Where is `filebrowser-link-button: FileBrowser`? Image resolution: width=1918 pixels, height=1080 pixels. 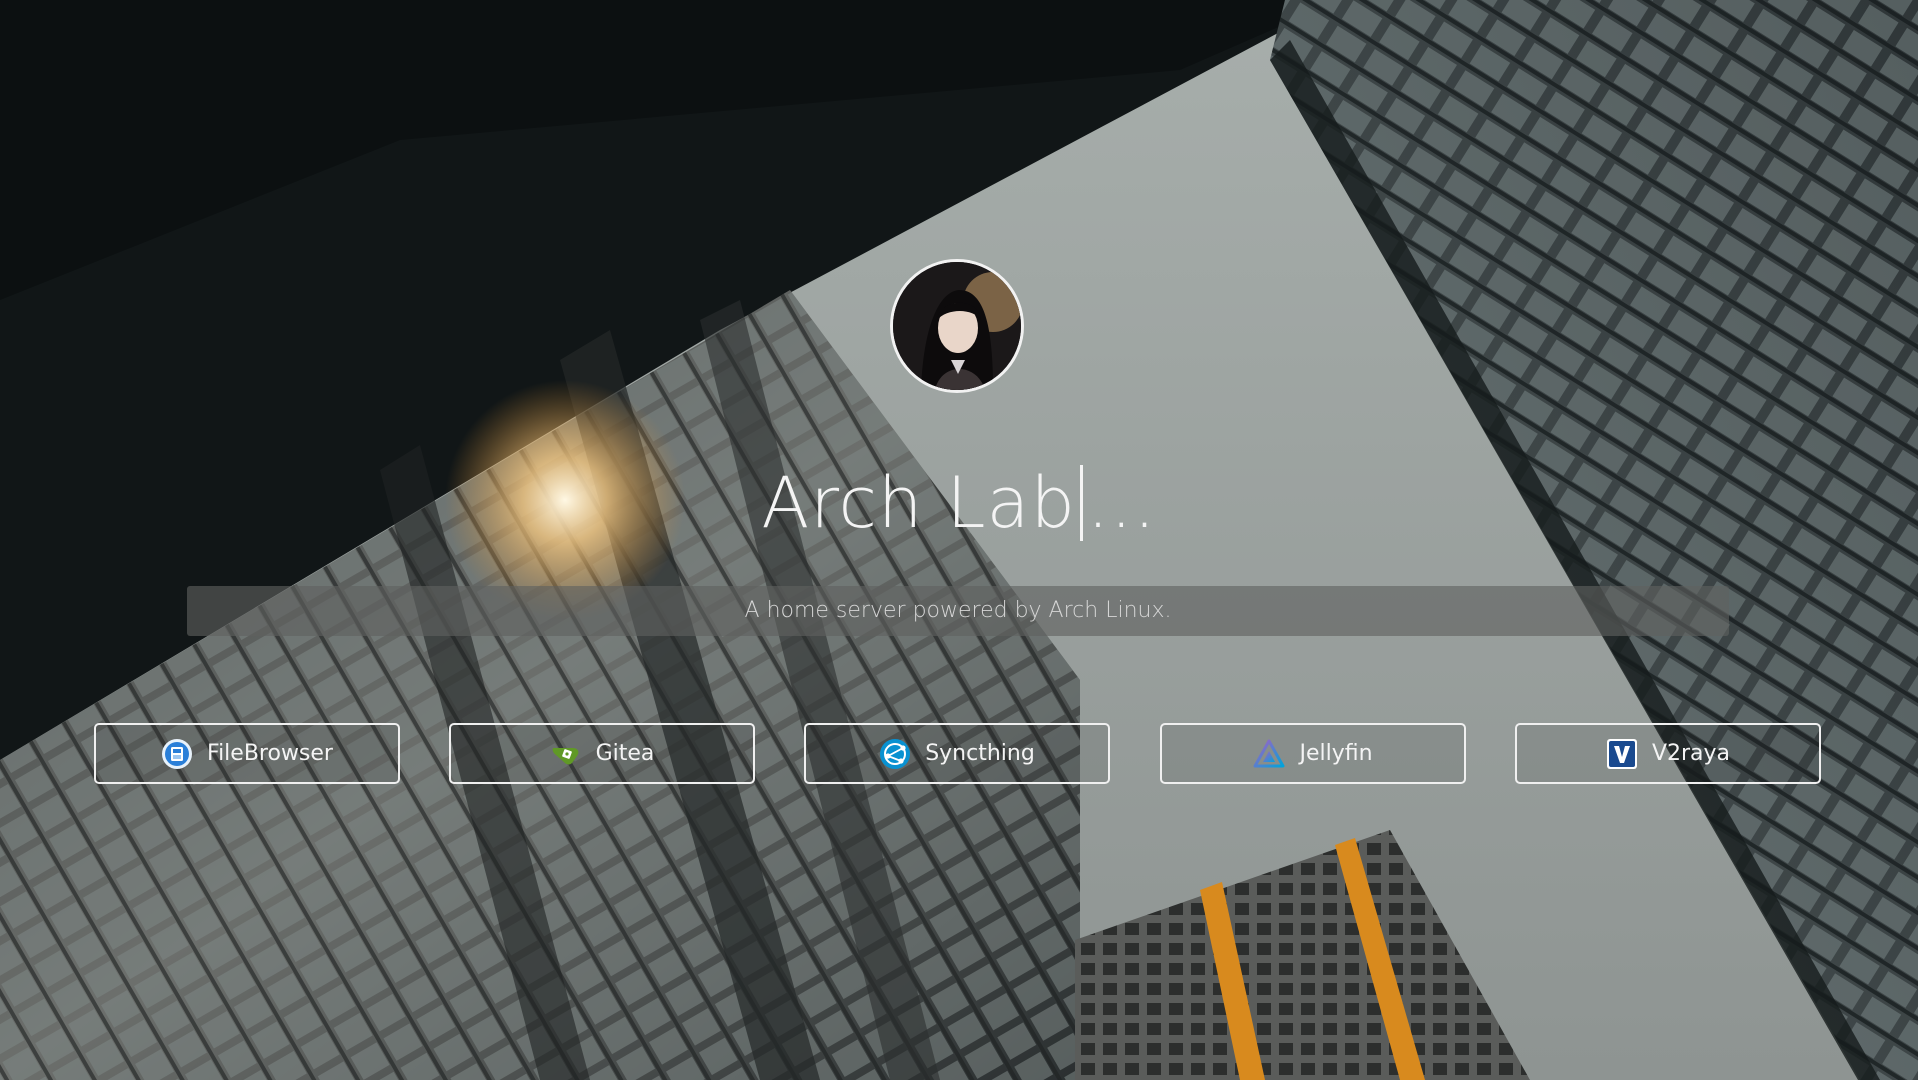 filebrowser-link-button: FileBrowser is located at coordinates (247, 753).